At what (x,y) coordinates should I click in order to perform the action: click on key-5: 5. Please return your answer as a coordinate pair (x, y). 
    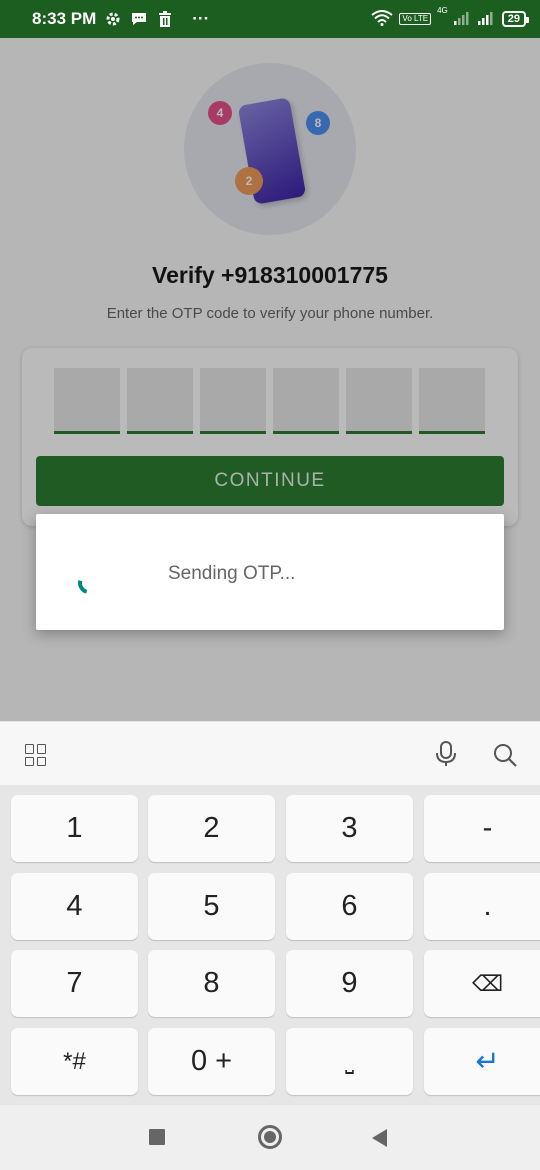
    Looking at the image, I should click on (211, 906).